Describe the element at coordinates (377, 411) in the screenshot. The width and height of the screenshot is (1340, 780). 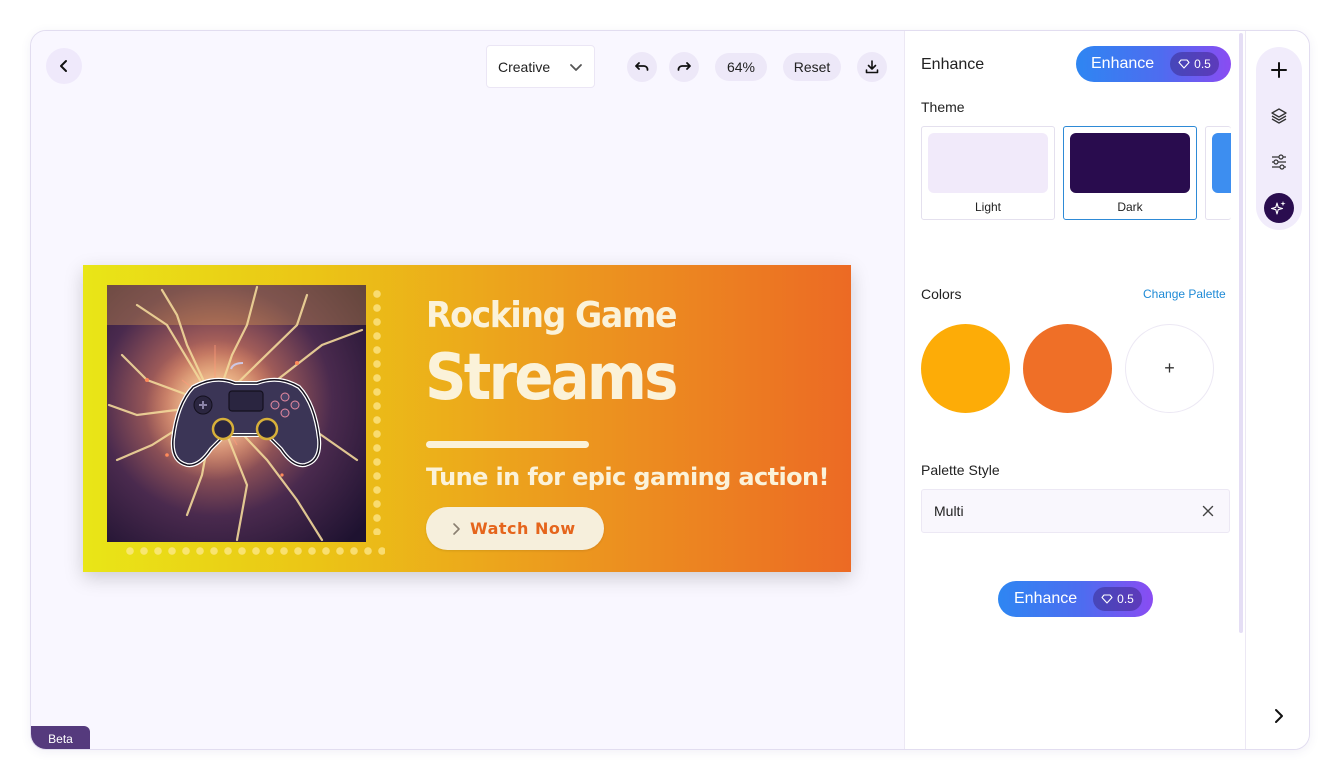
I see `banner-dot-pattern-vertical` at that location.